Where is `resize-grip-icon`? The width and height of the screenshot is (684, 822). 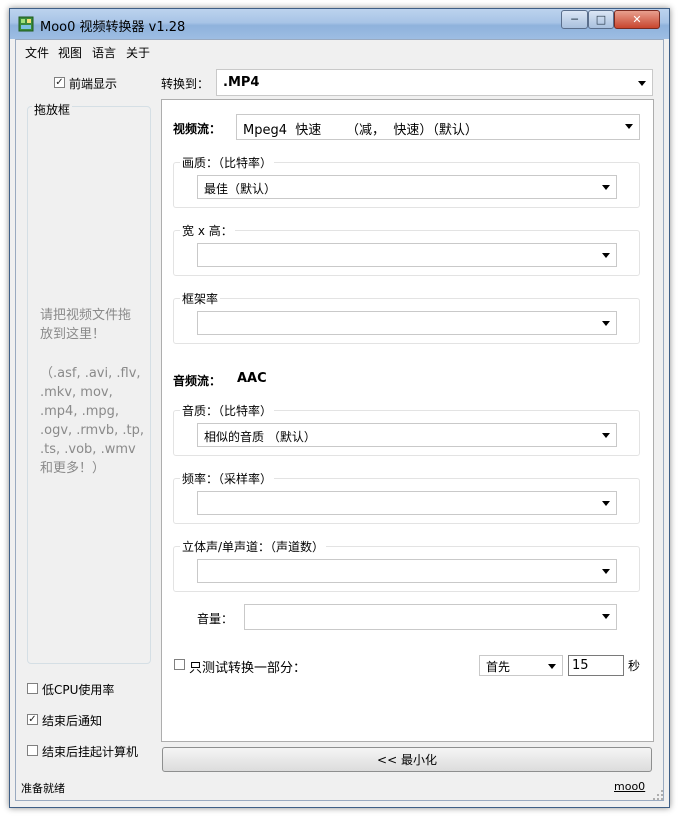
resize-grip-icon is located at coordinates (658, 795).